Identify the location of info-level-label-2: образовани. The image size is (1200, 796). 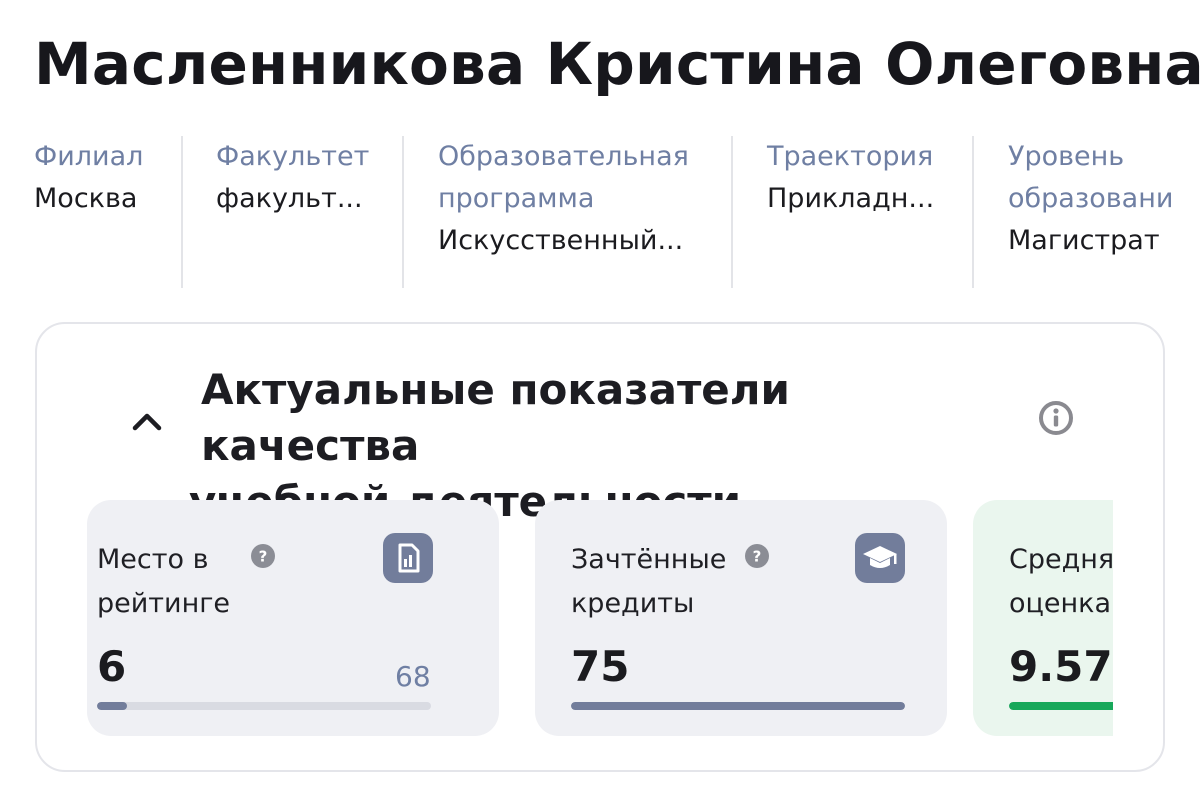
(1091, 198).